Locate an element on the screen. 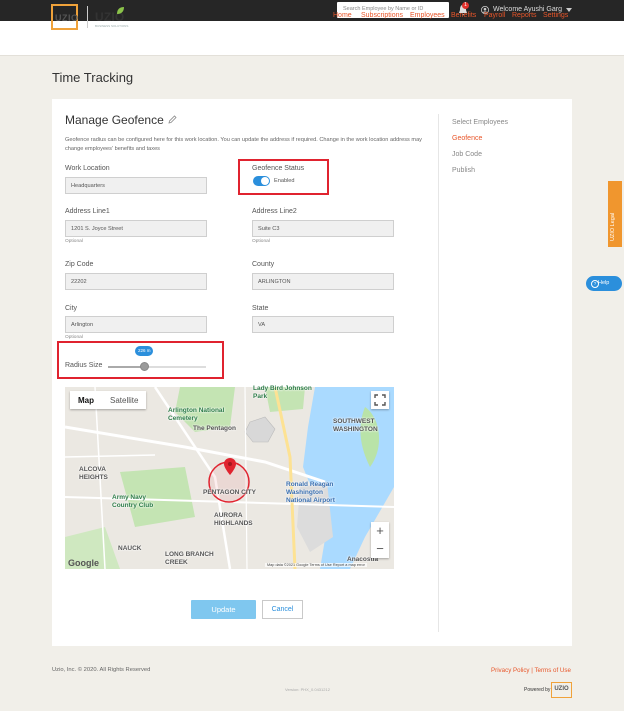 This screenshot has width=624, height=711. fullscreen-icon is located at coordinates (380, 400).